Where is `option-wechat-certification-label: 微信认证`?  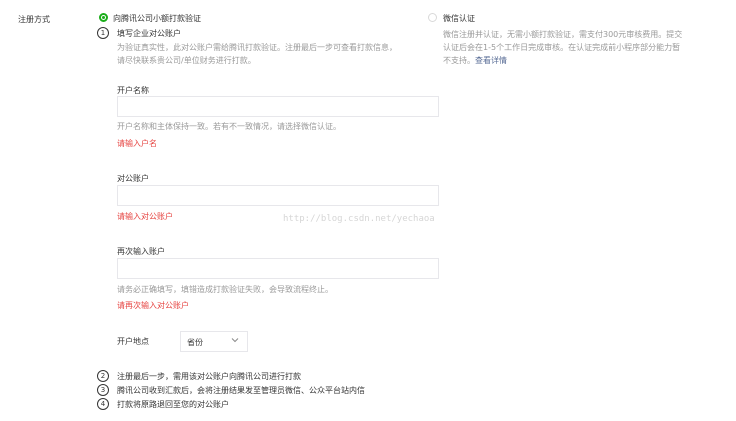 option-wechat-certification-label: 微信认证 is located at coordinates (459, 18).